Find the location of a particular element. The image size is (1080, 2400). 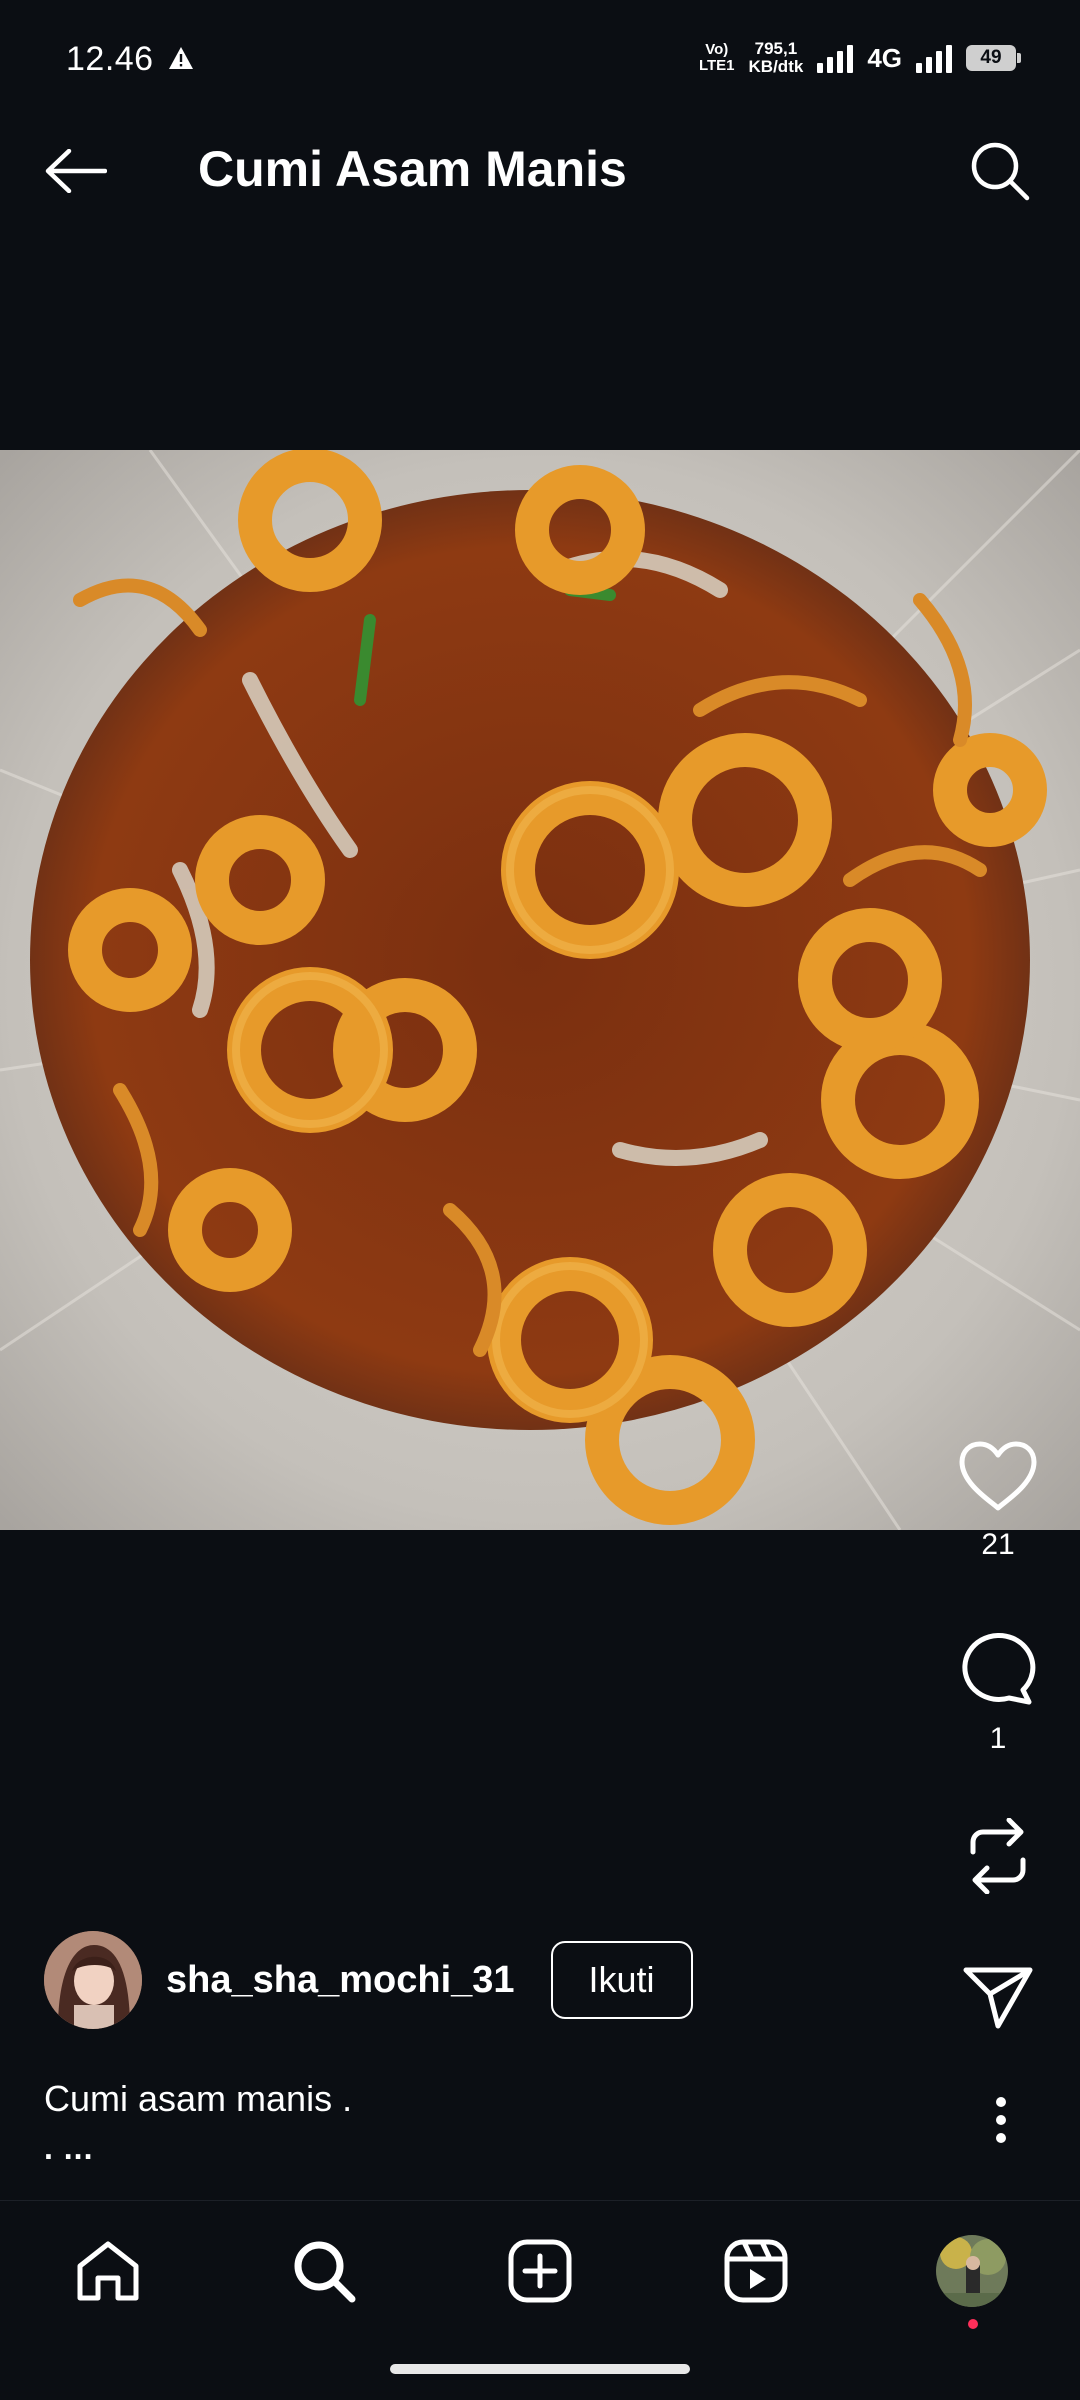

share-action is located at coordinates (998, 1998).